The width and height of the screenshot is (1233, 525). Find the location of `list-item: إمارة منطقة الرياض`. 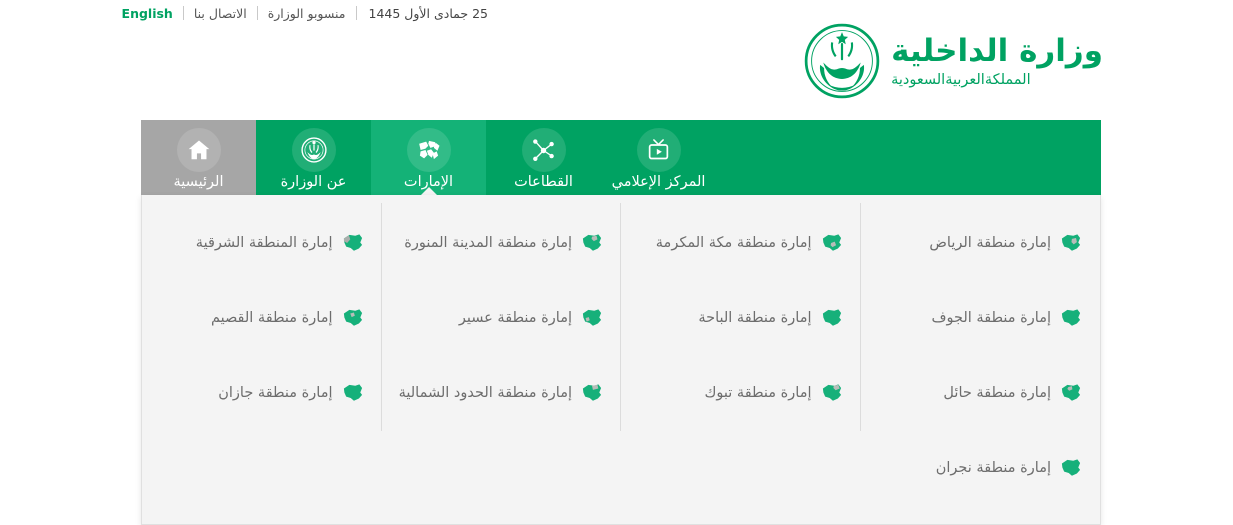

list-item: إمارة منطقة الرياض is located at coordinates (981, 242).